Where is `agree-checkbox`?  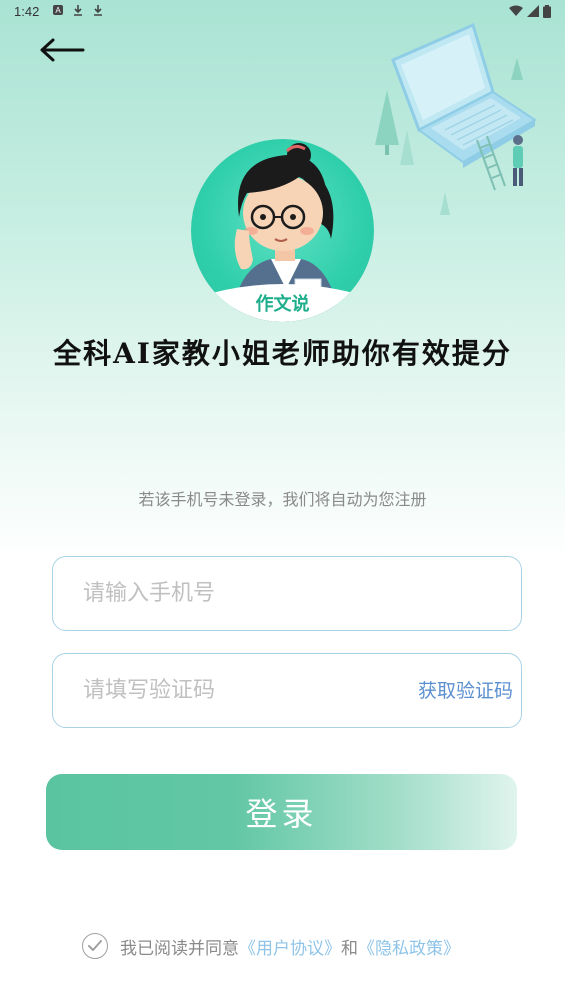
agree-checkbox is located at coordinates (95, 946).